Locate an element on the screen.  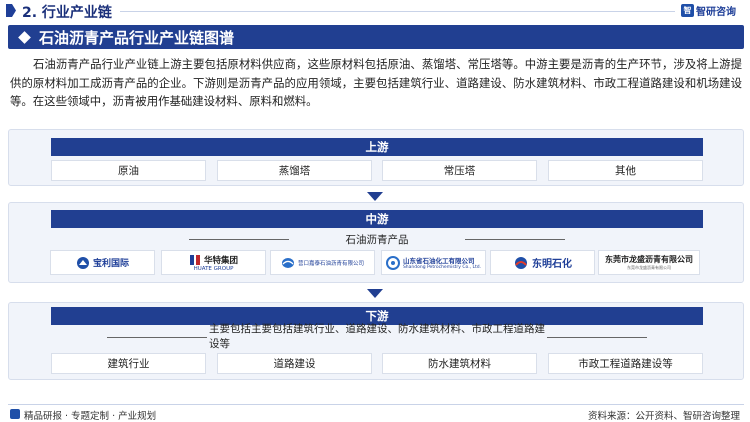
company-name: 山东省石油化工有限公司 is located at coordinates (438, 261).